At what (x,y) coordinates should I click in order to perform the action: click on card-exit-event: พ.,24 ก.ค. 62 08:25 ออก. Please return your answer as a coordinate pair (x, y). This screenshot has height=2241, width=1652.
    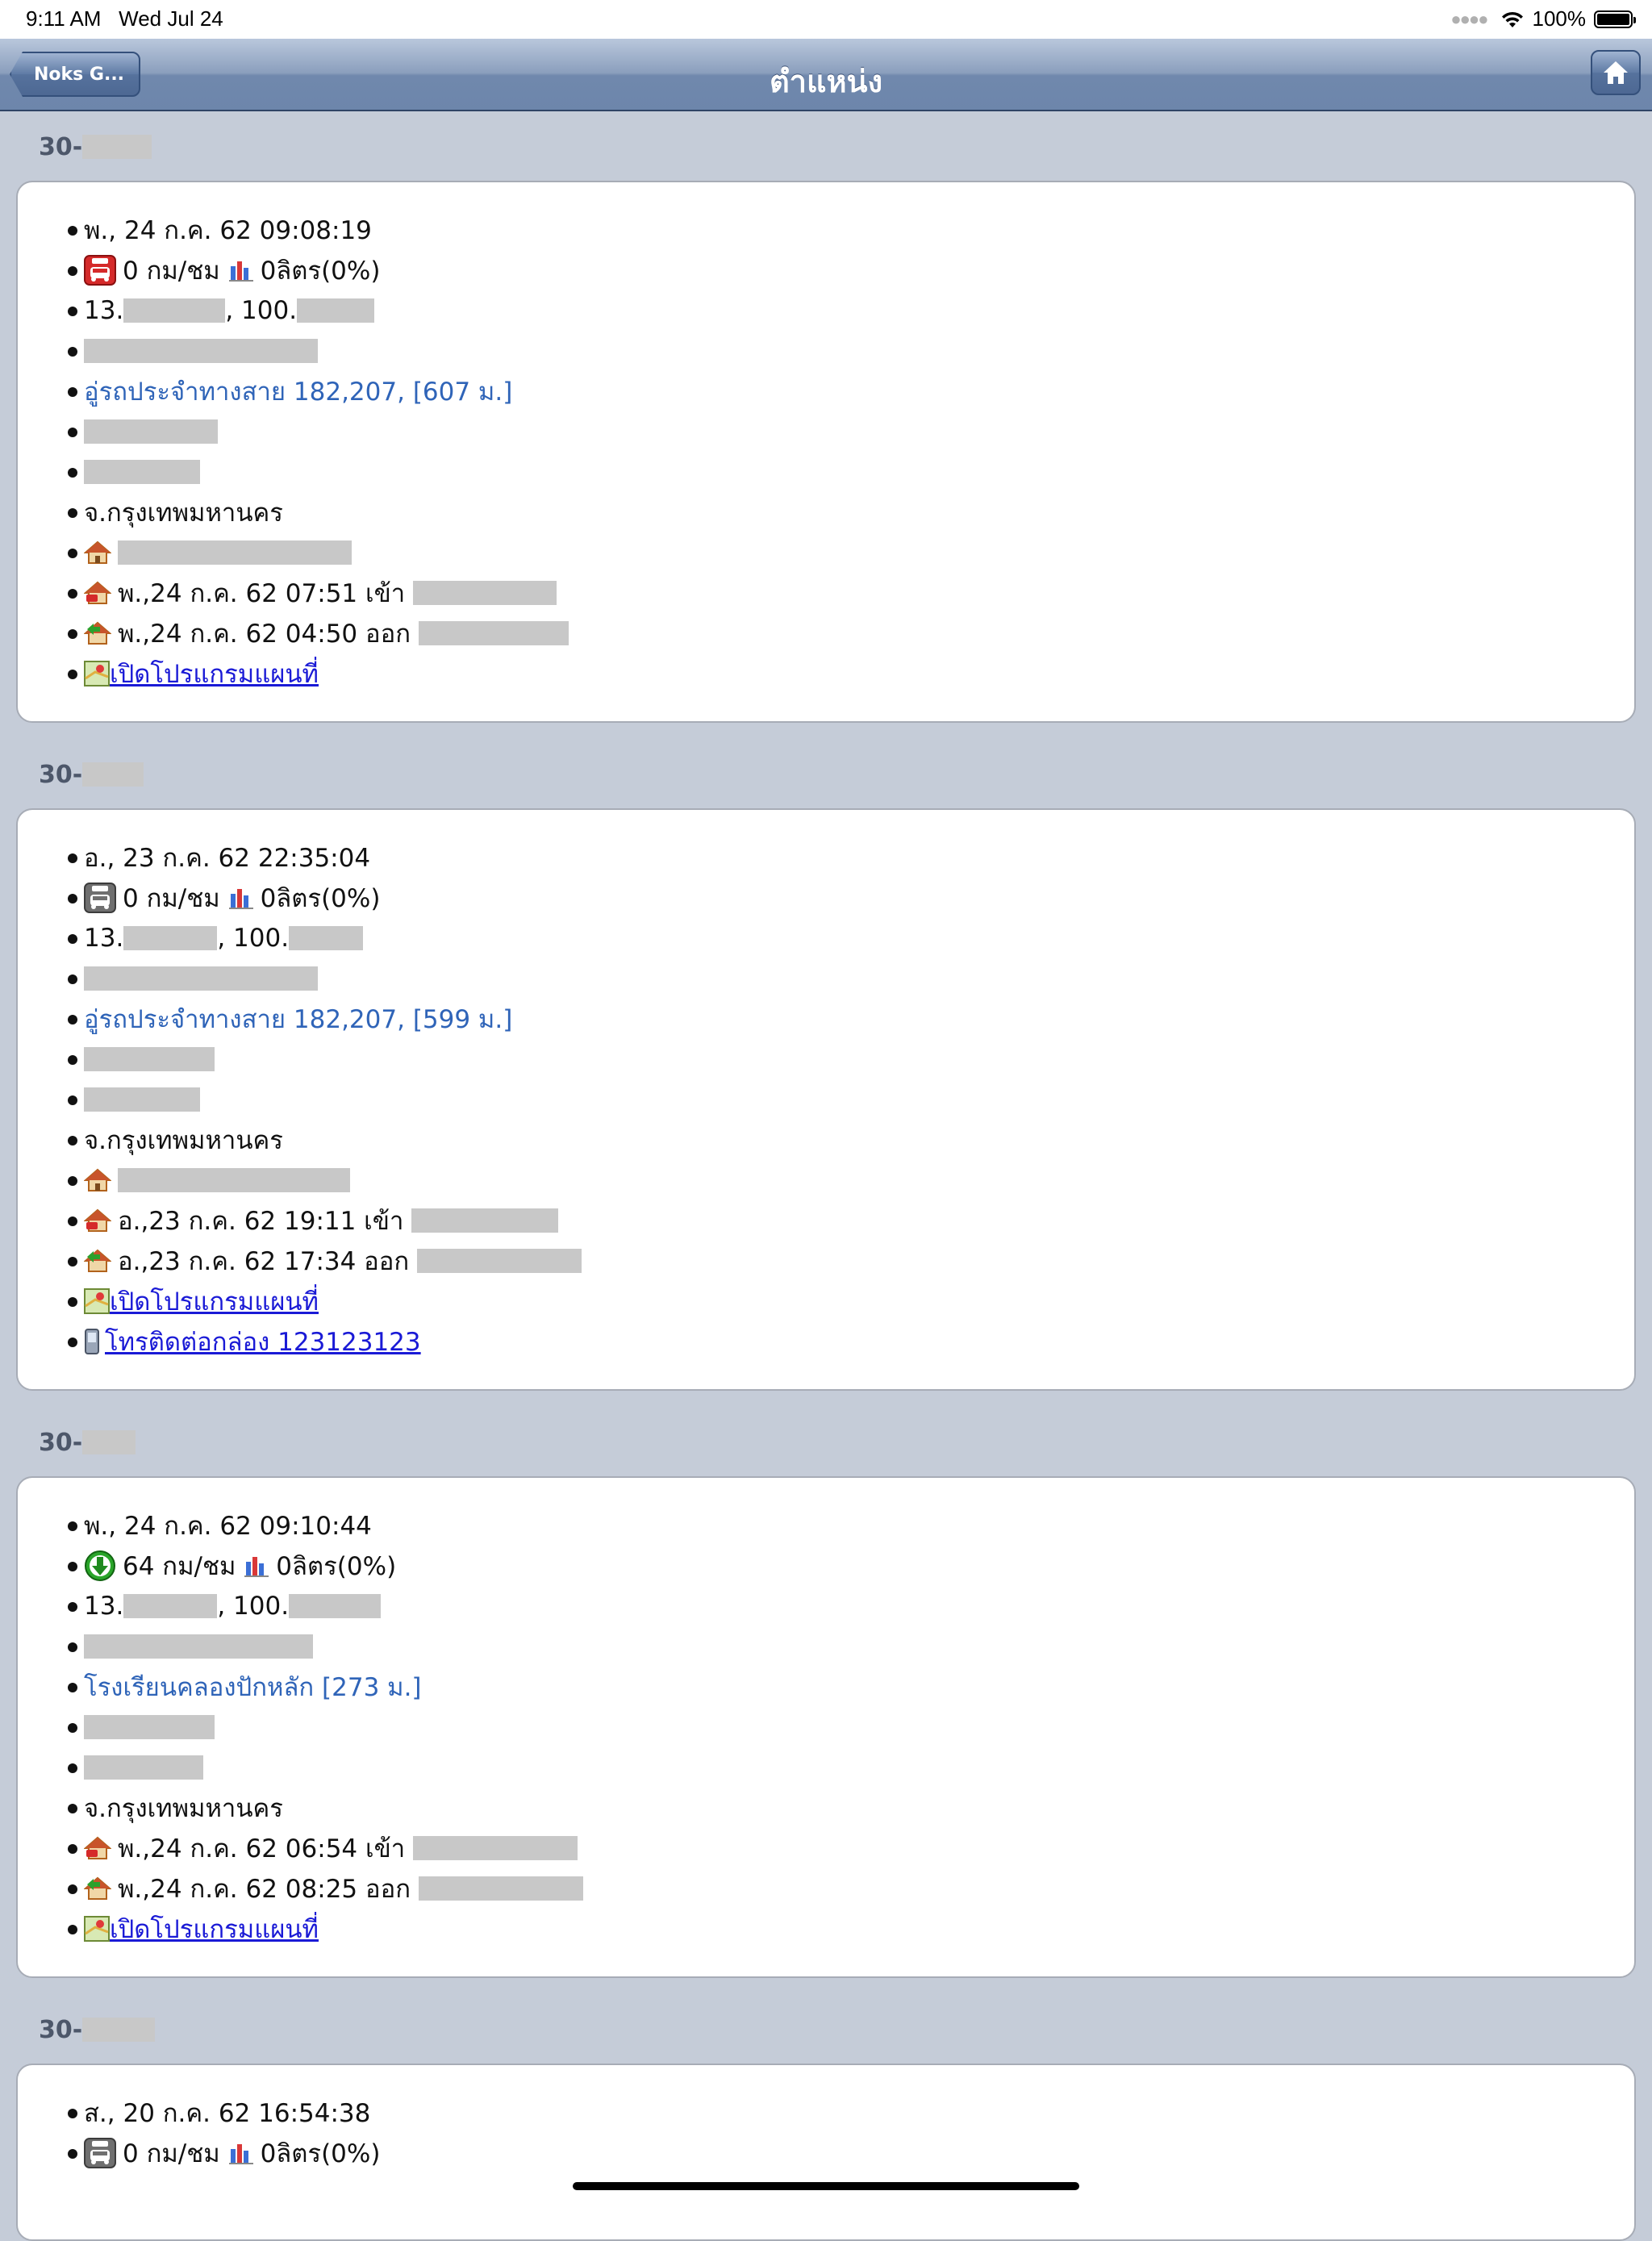
    Looking at the image, I should click on (851, 1888).